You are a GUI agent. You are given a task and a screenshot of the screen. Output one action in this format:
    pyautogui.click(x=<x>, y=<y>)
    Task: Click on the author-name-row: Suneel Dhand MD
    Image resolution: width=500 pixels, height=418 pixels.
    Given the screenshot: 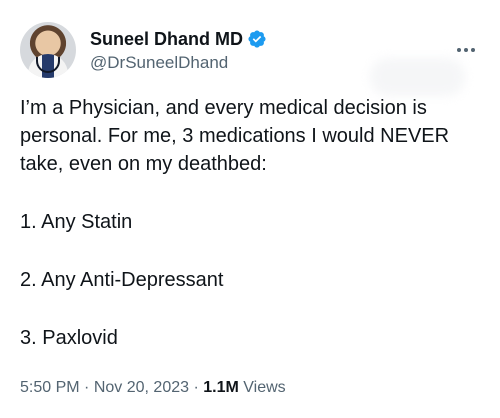 What is the action you would take?
    pyautogui.click(x=178, y=39)
    